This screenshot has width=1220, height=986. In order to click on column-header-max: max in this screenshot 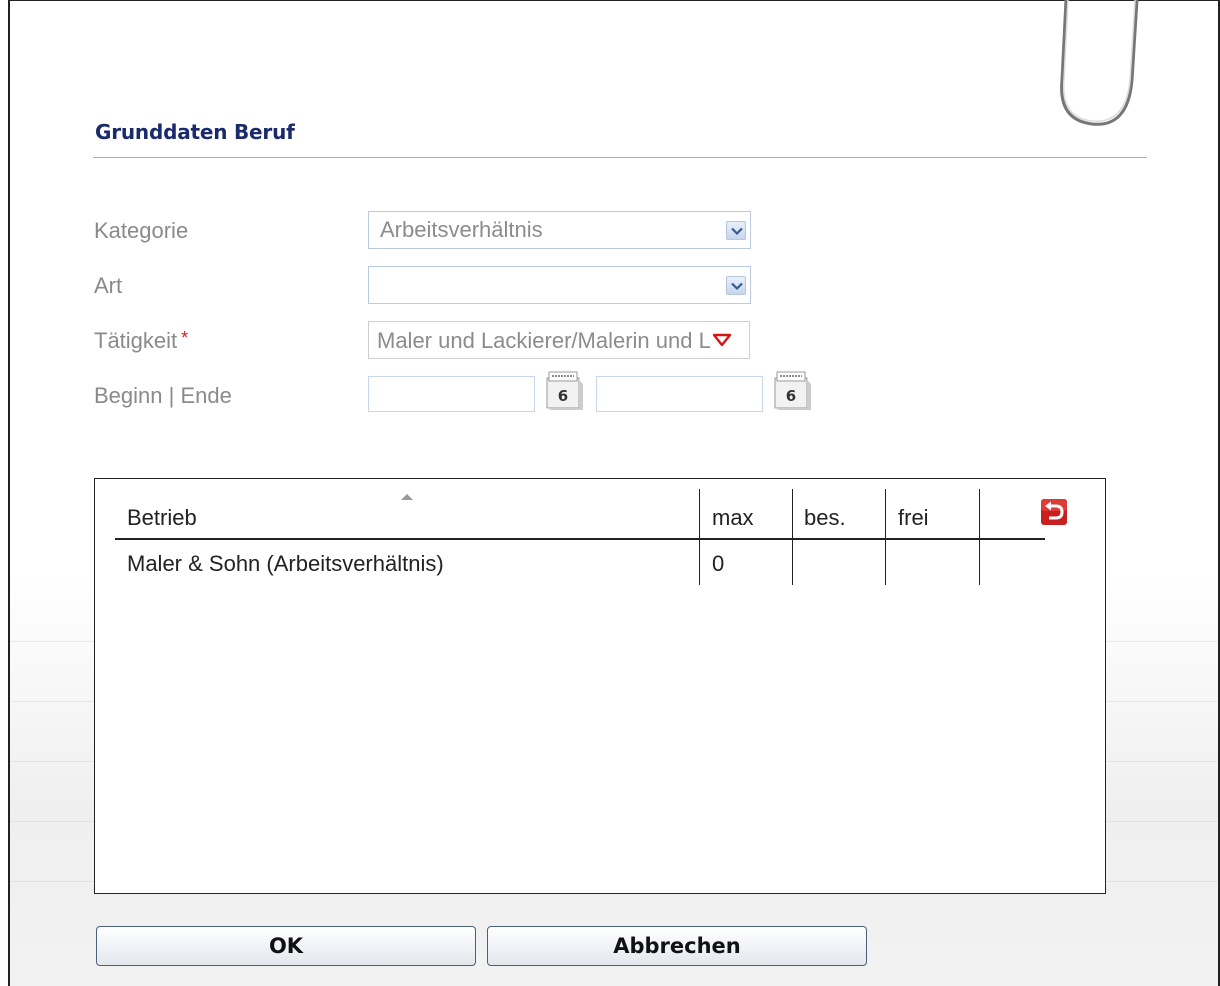, I will do `click(733, 518)`.